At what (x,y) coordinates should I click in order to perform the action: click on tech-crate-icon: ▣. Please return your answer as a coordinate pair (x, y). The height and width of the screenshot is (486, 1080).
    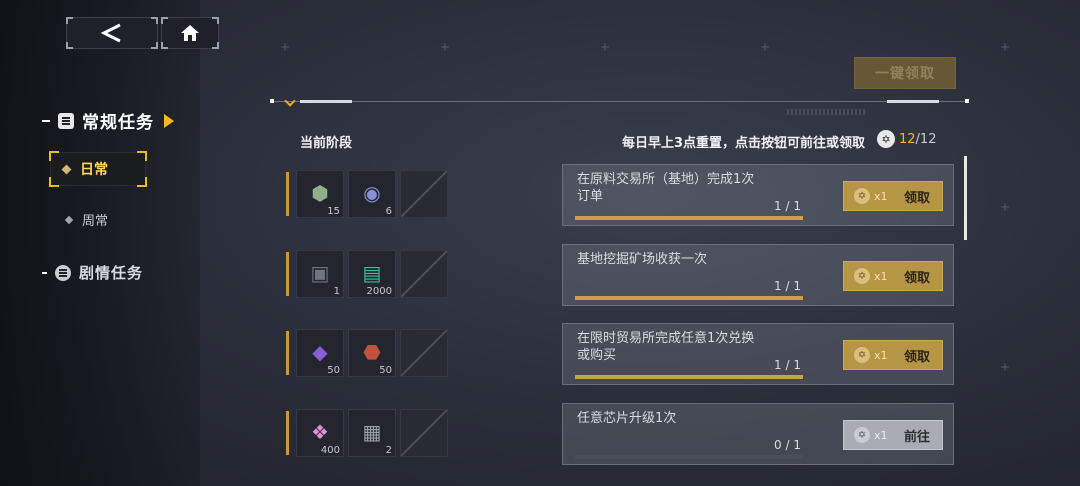
    Looking at the image, I should click on (320, 273).